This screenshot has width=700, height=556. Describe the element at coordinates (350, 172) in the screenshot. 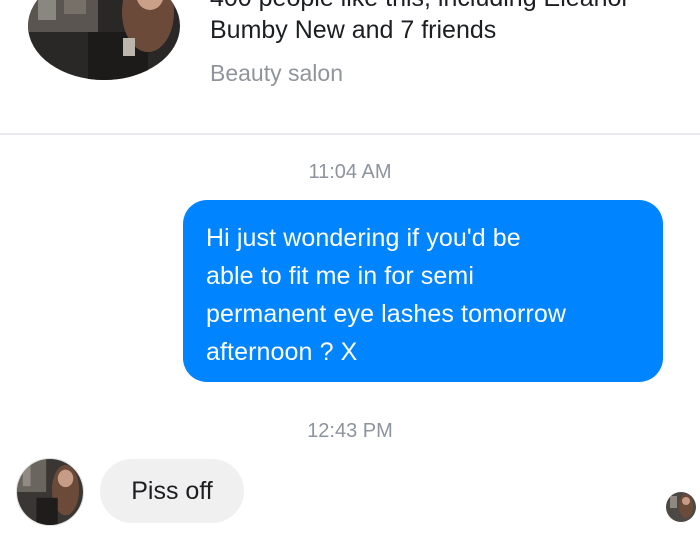

I see `message-timestamp: 11:04 AM` at that location.